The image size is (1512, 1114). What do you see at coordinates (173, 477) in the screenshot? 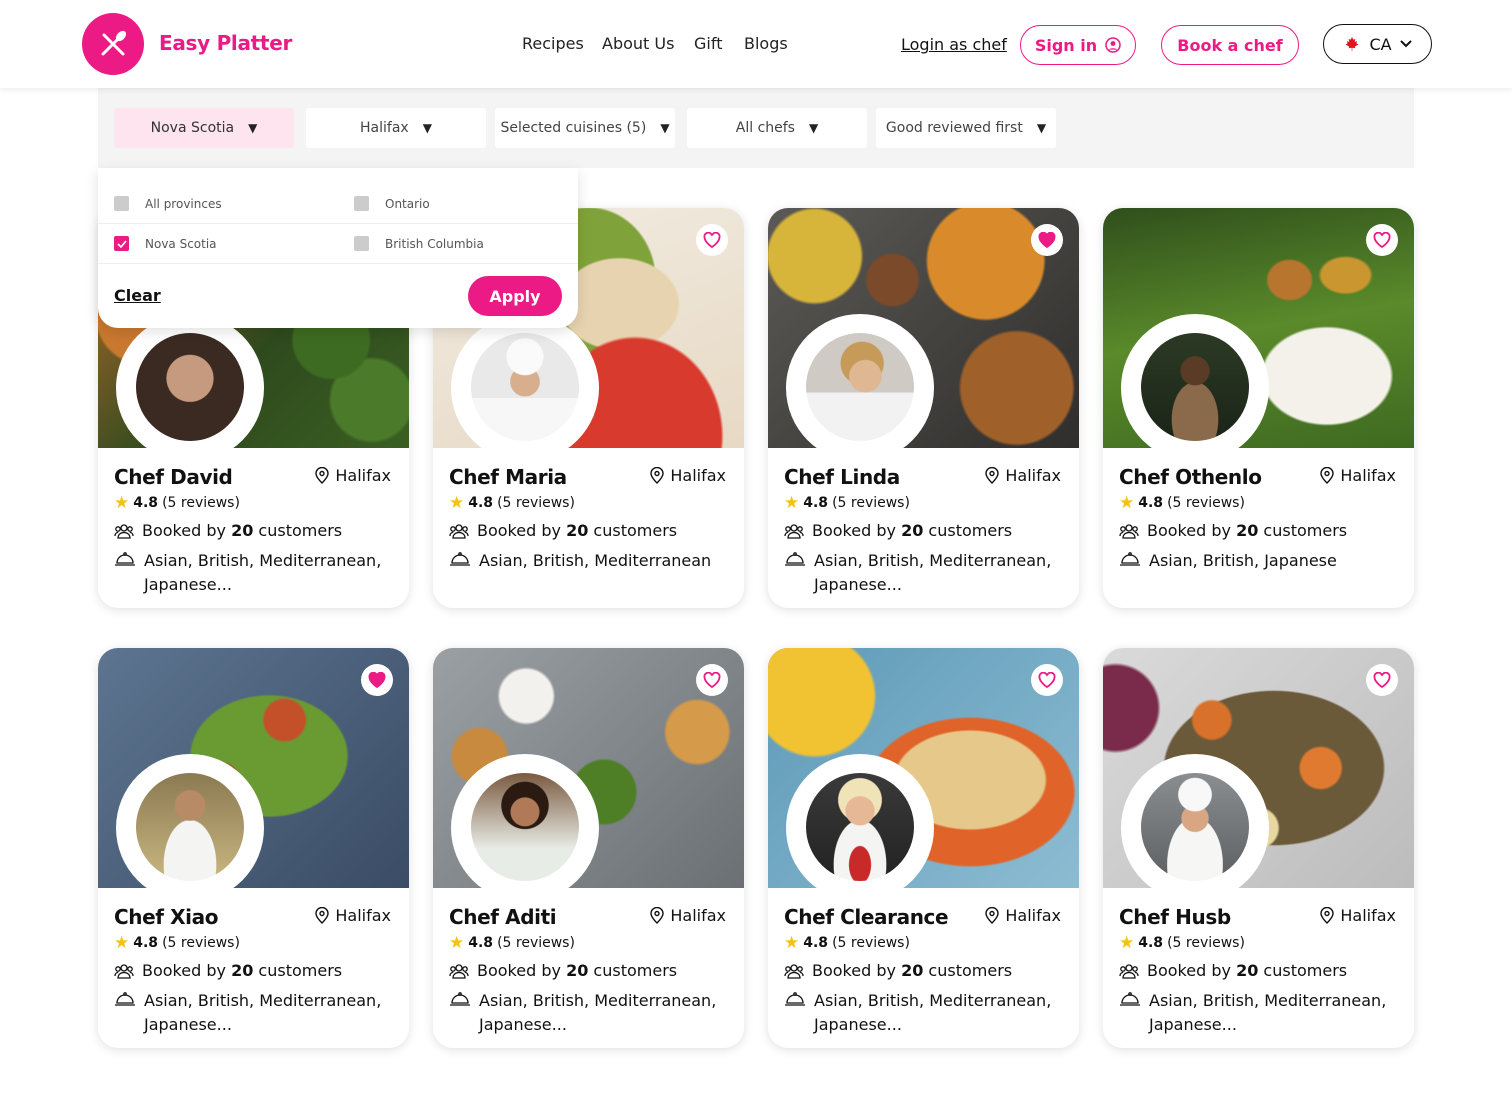
I see `chef-name: Chef David` at bounding box center [173, 477].